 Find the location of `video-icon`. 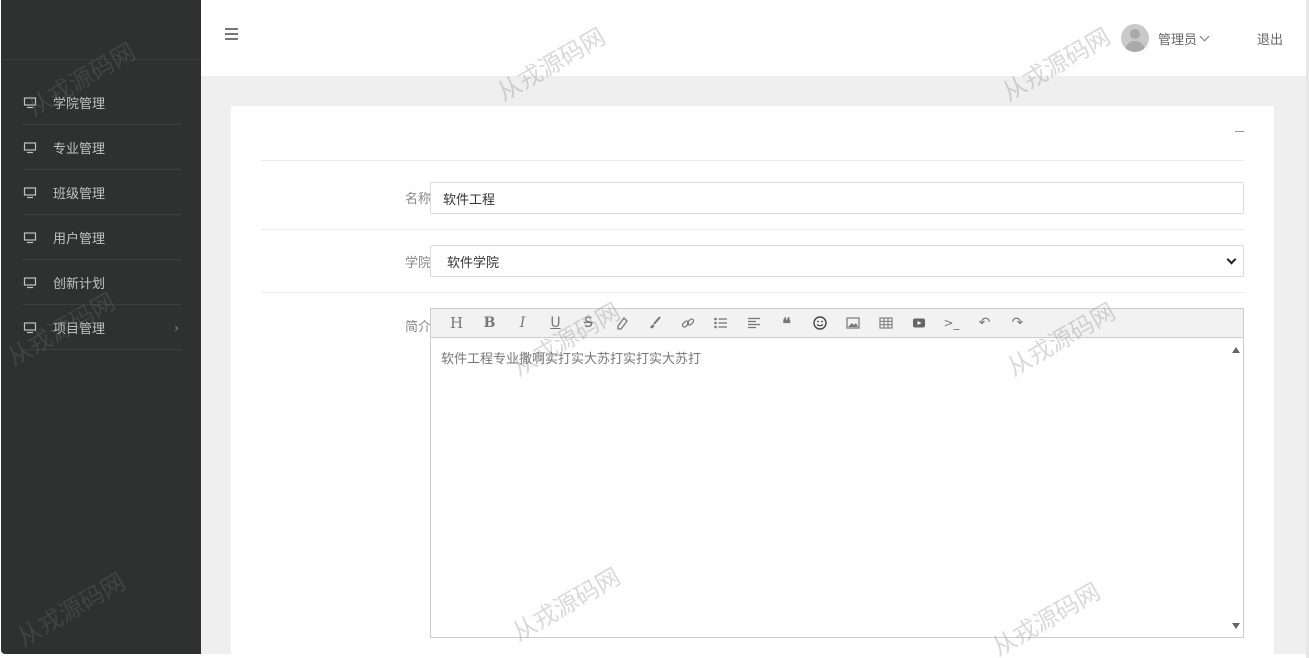

video-icon is located at coordinates (918, 323).